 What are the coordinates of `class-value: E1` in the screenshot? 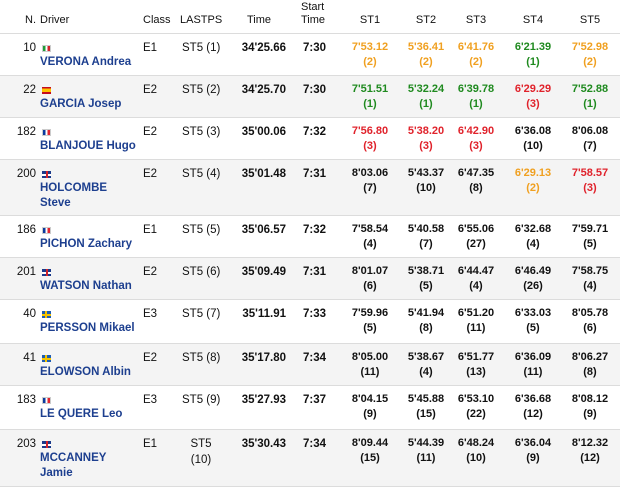 It's located at (150, 230).